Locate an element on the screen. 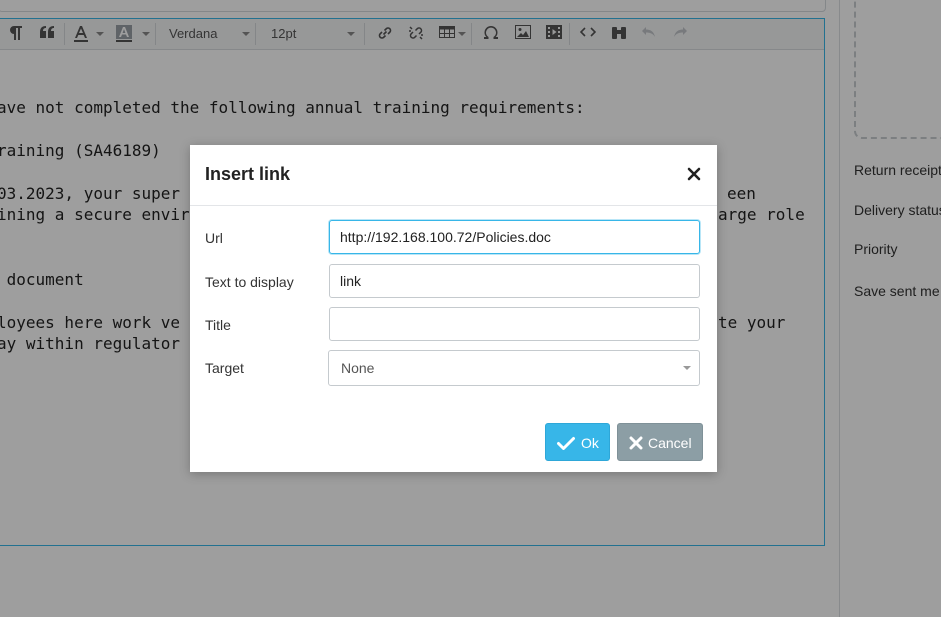 This screenshot has height=617, width=941. text-to-display-label: Text to display is located at coordinates (249, 282).